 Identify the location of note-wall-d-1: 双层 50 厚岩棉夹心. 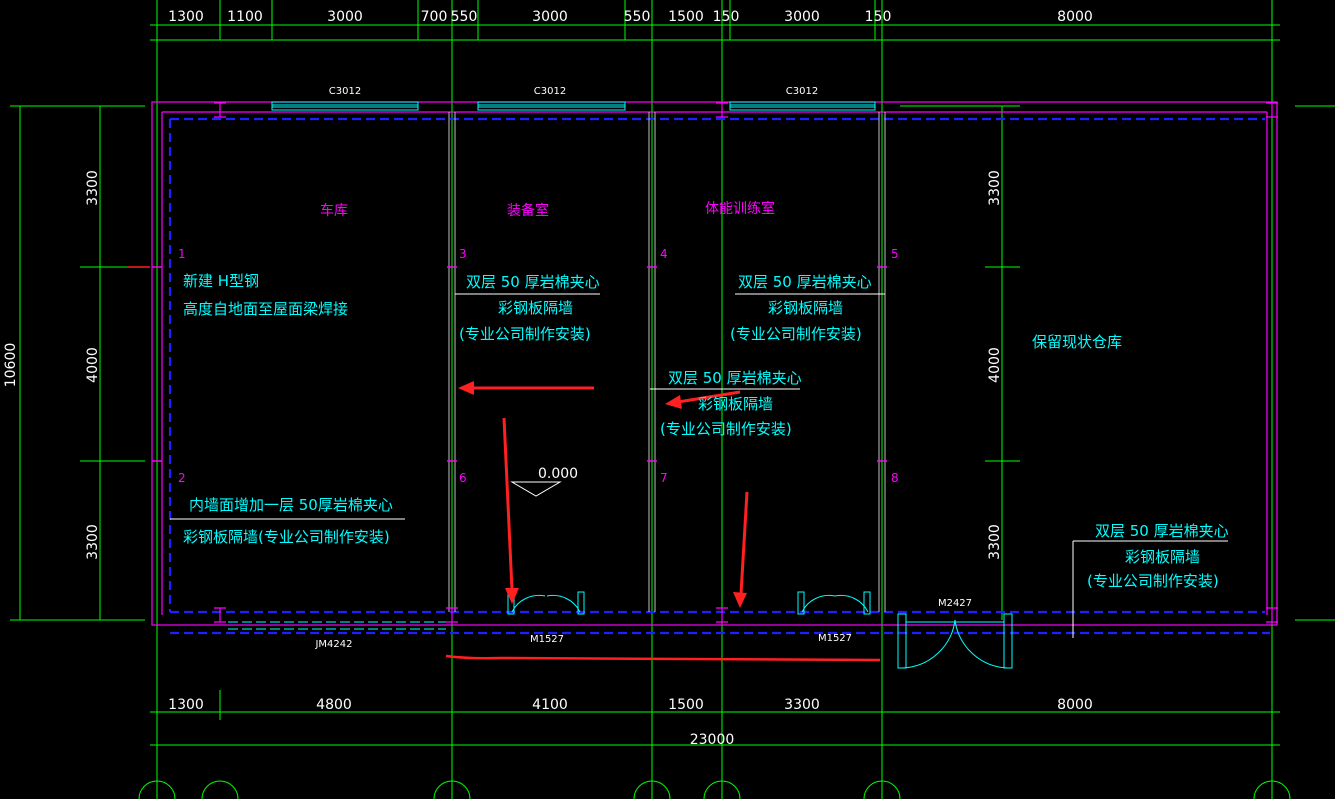
(1162, 531).